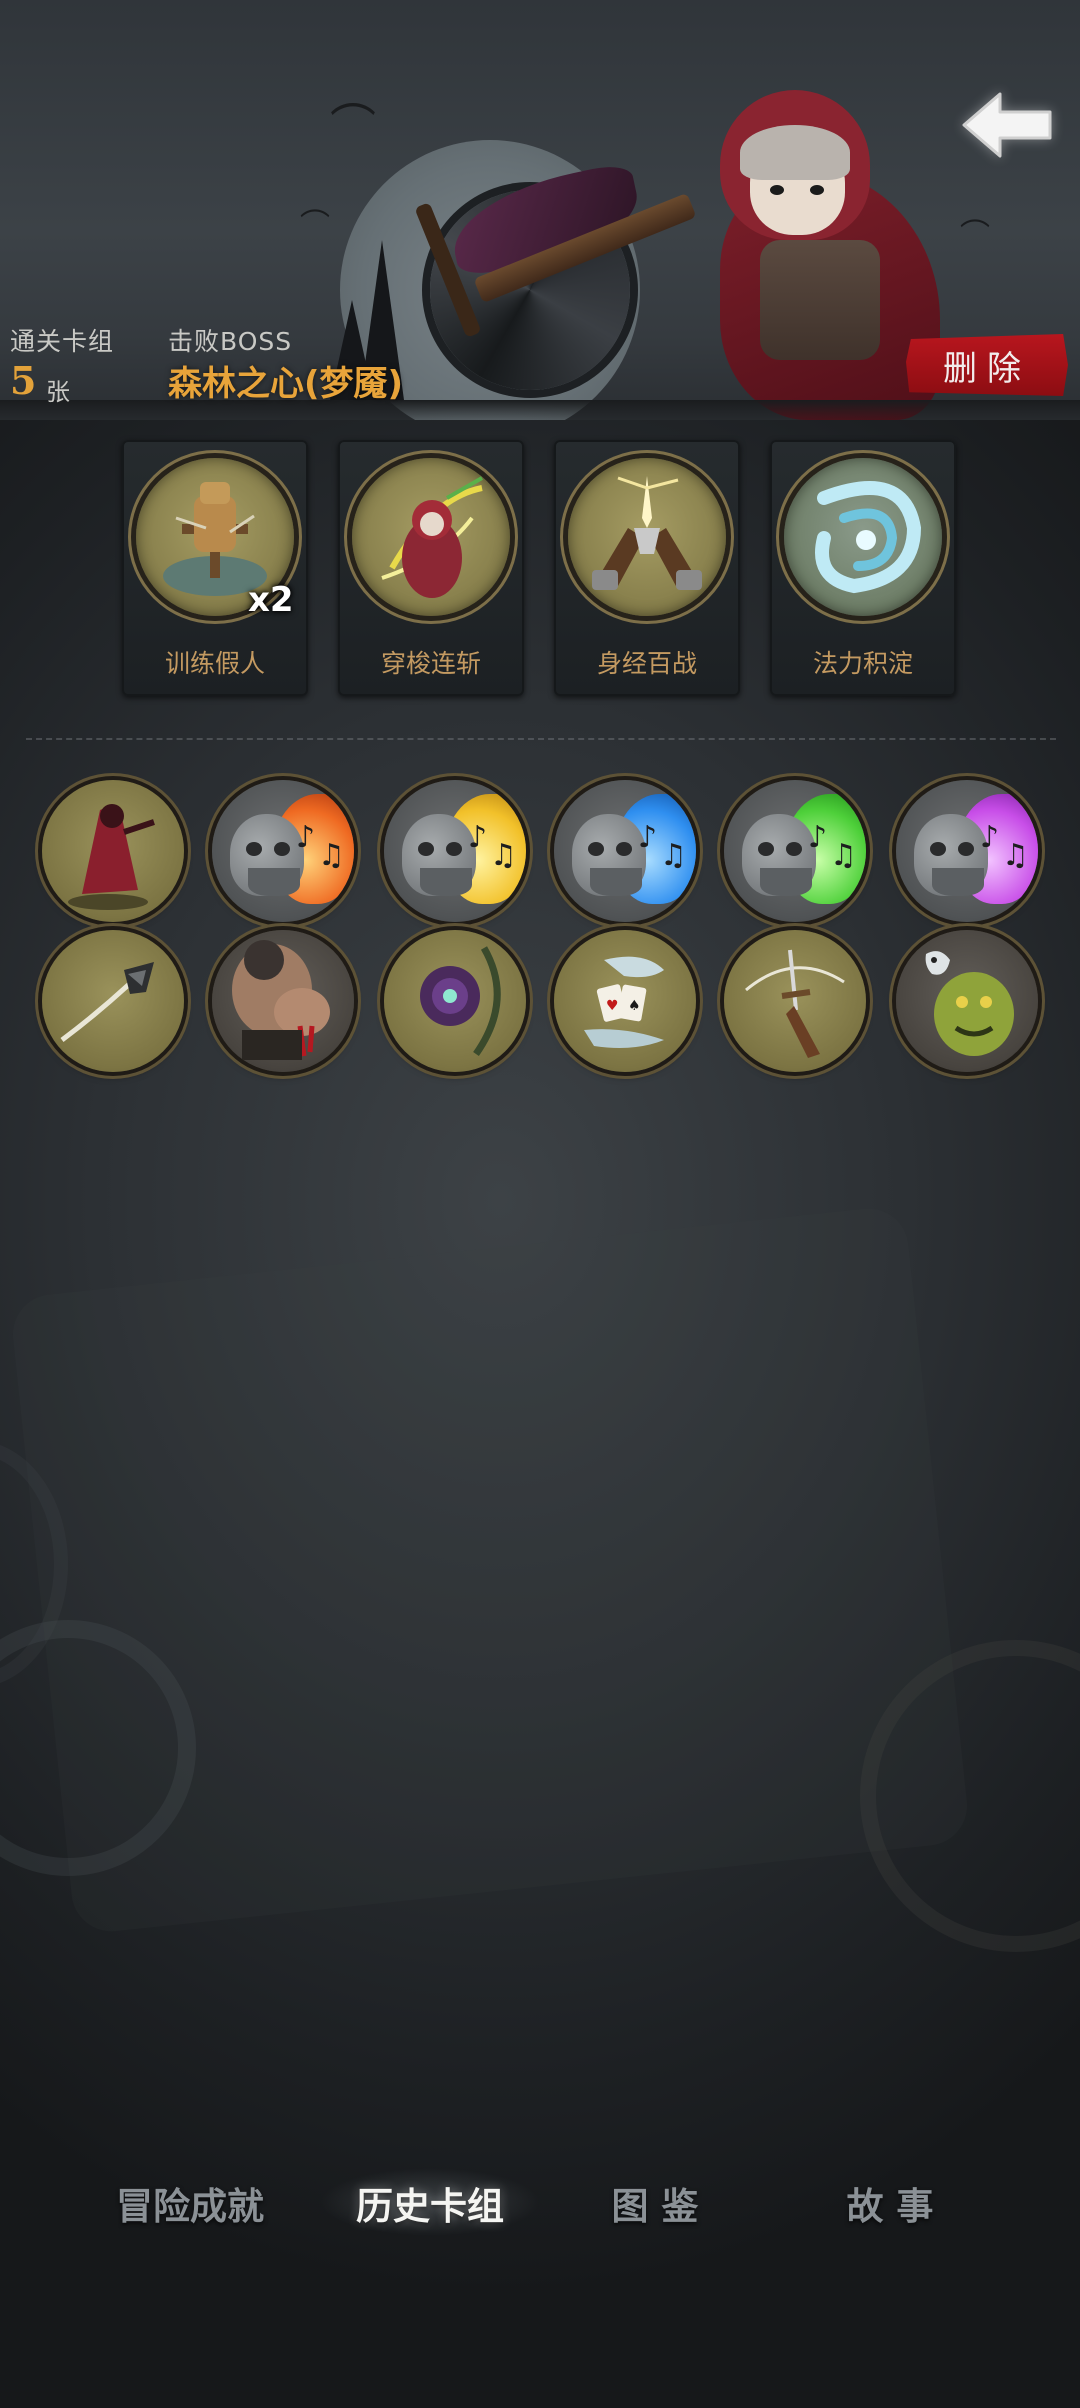 This screenshot has height=2408, width=1080. Describe the element at coordinates (455, 1001) in the screenshot. I see `purple-orb-staff-icon` at that location.